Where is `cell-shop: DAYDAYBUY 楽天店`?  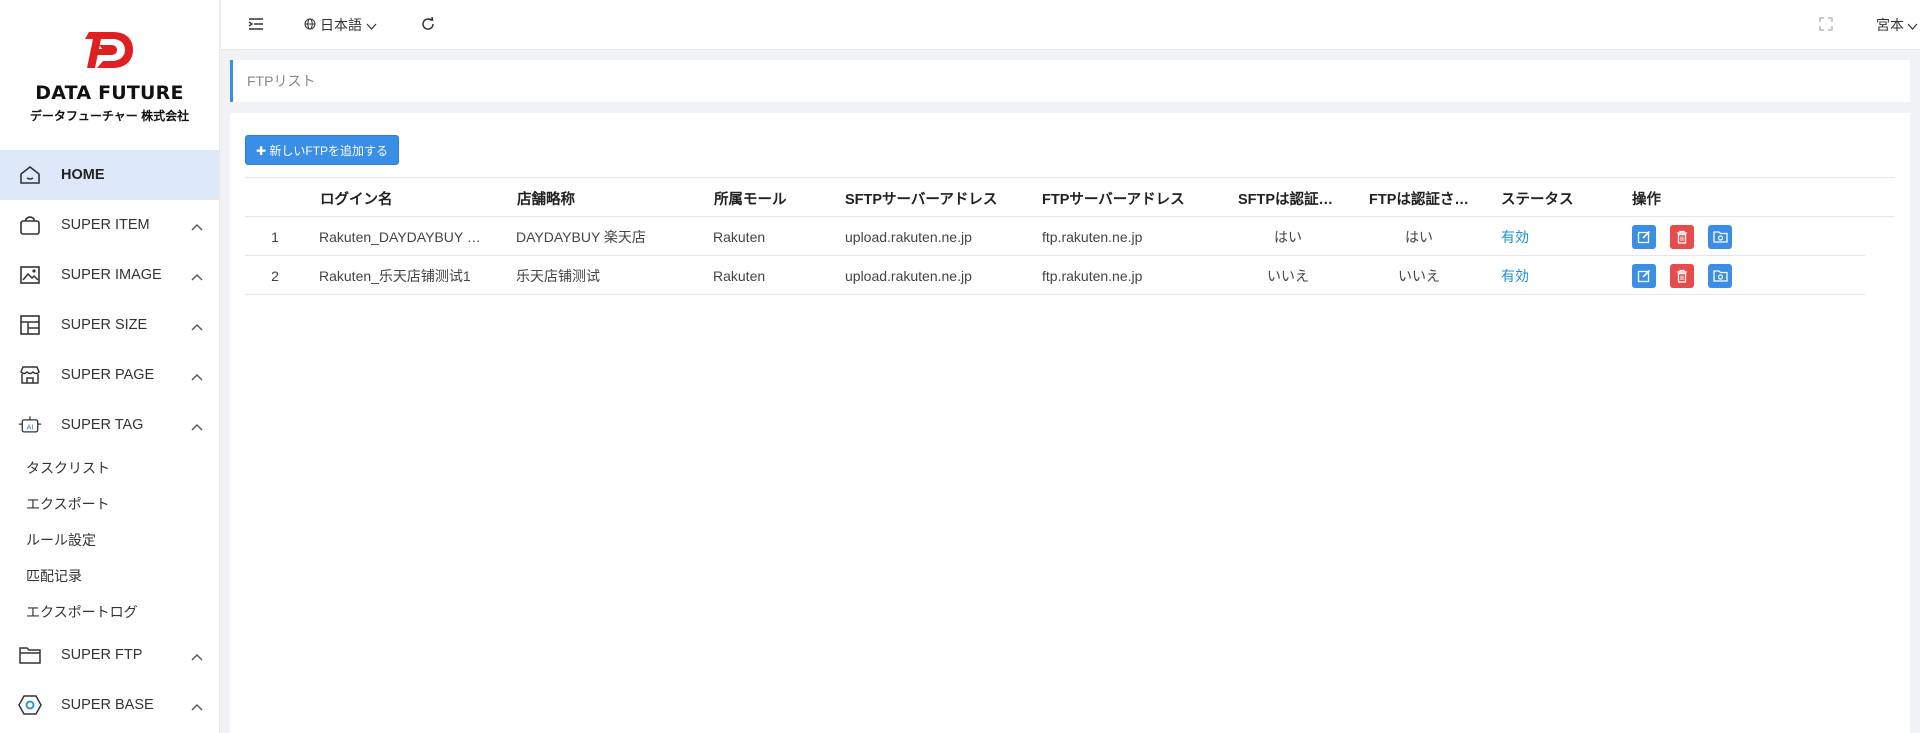 cell-shop: DAYDAYBUY 楽天店 is located at coordinates (581, 236).